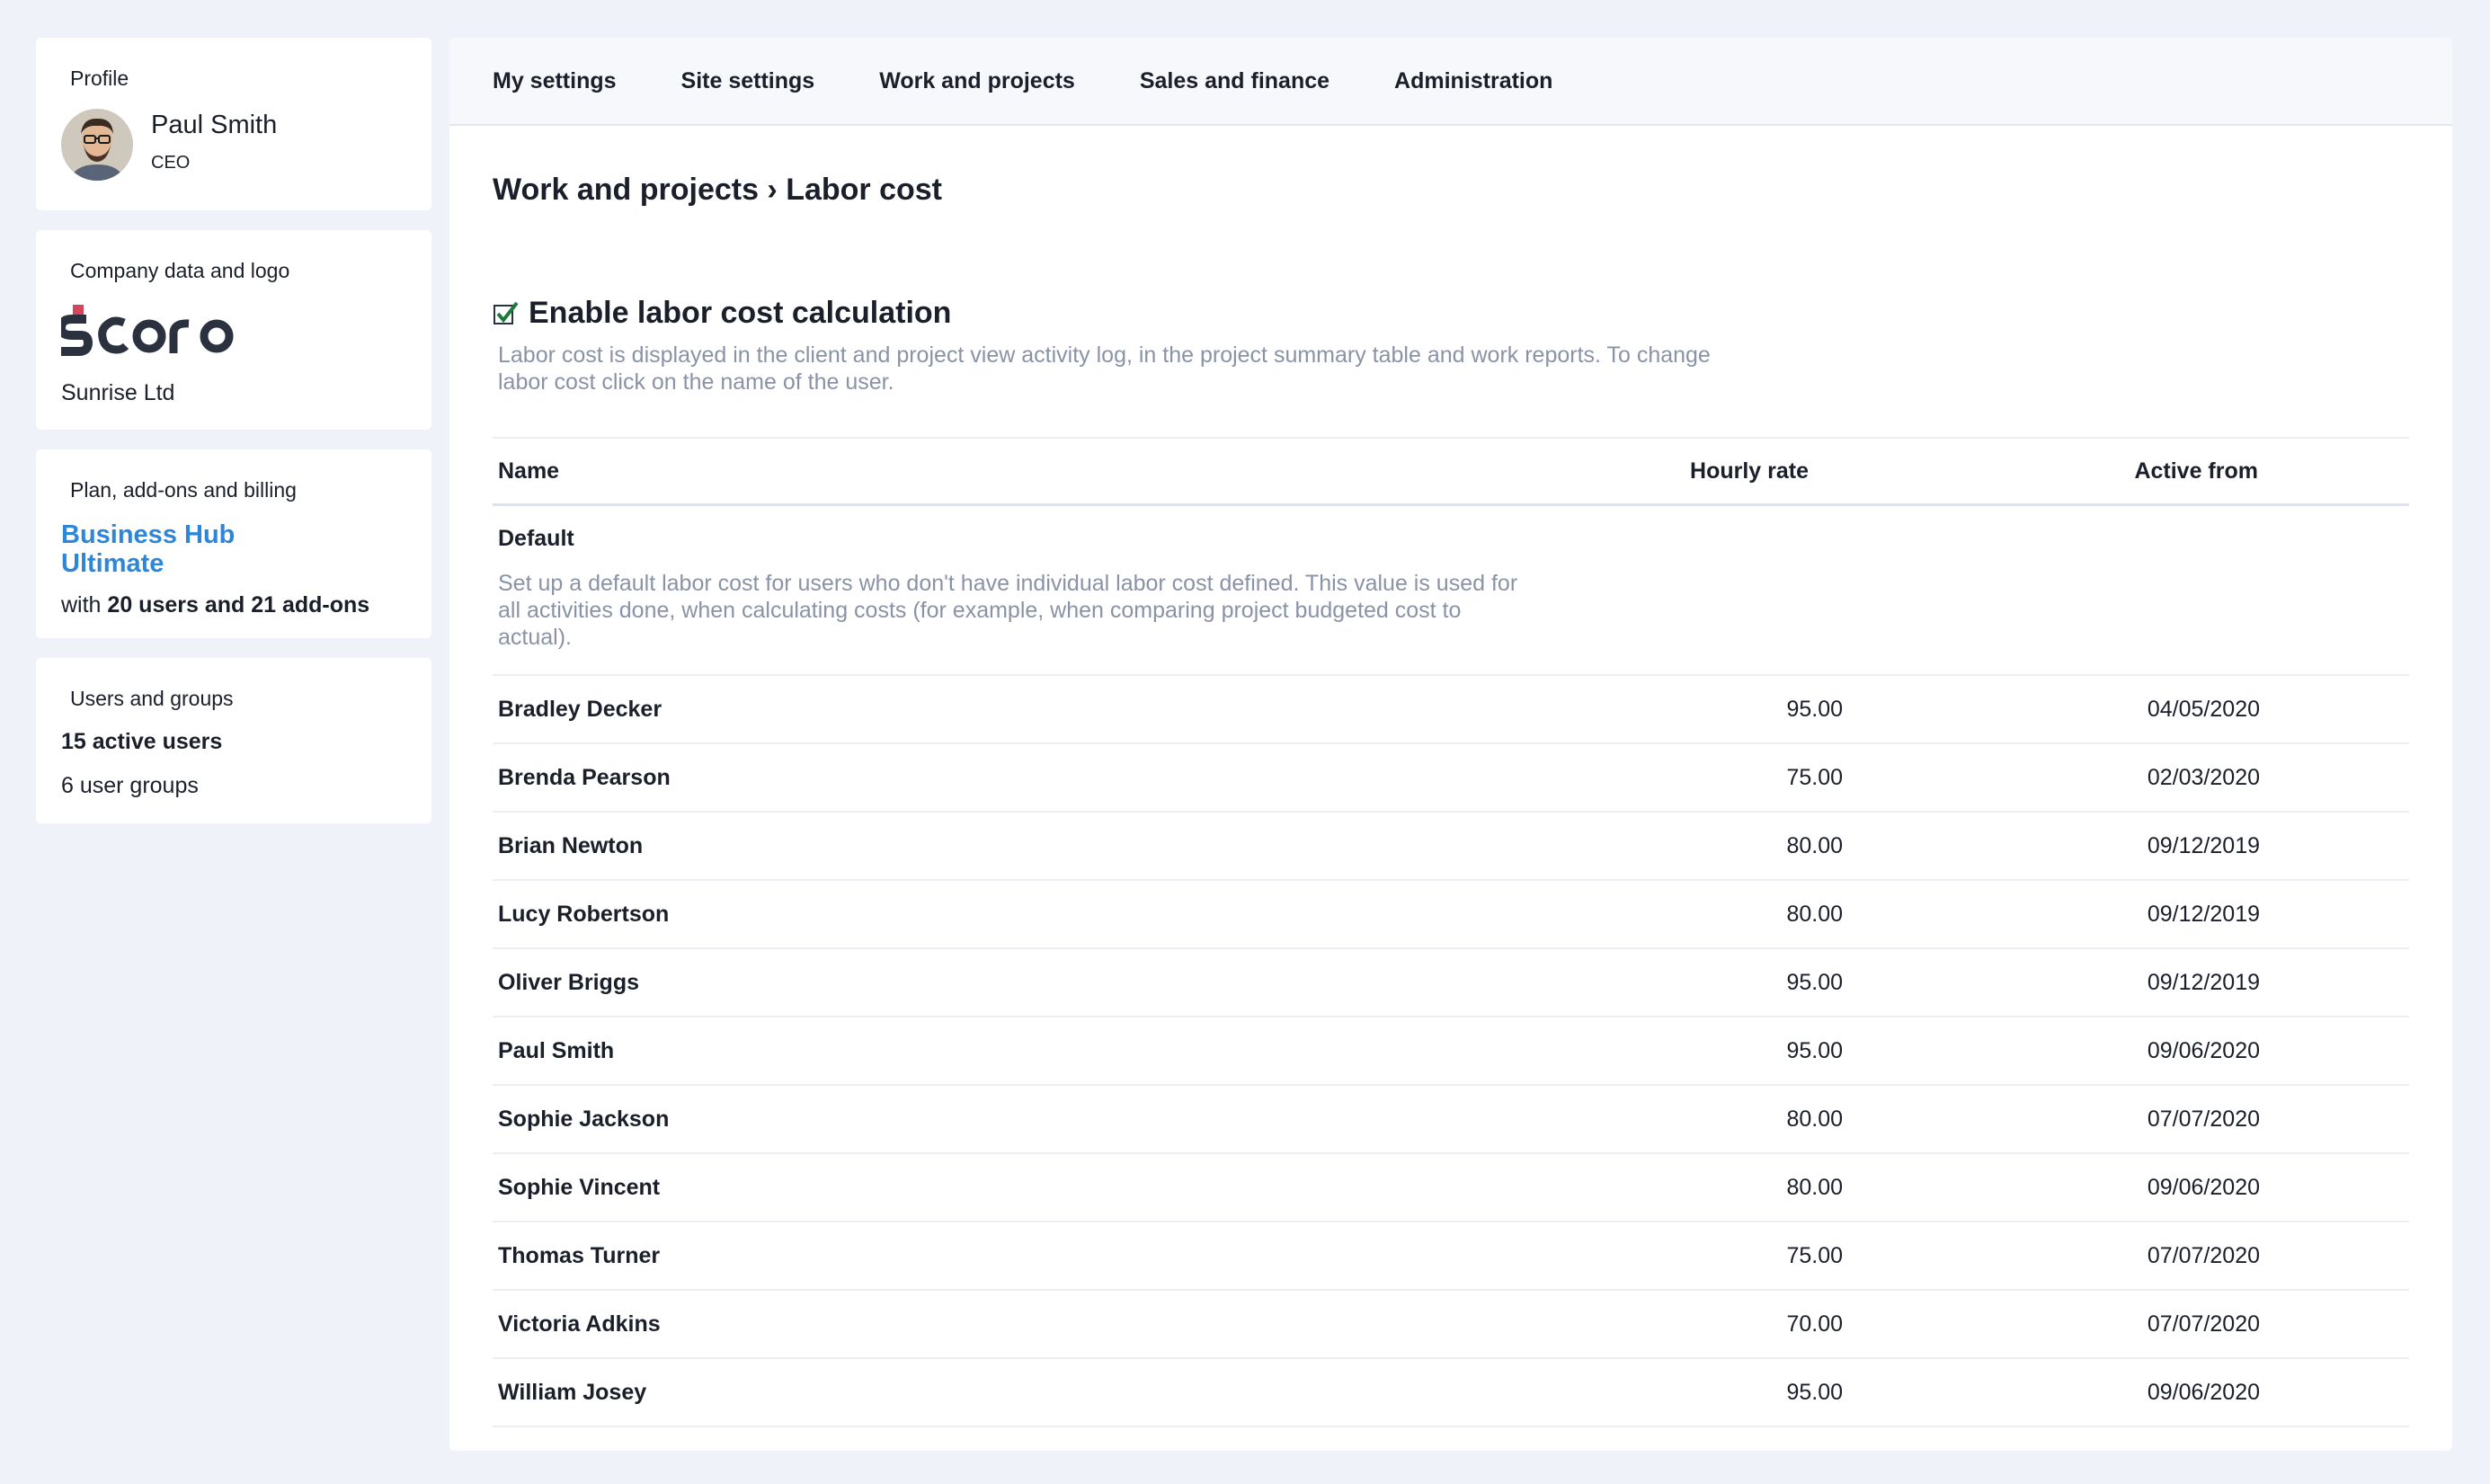 This screenshot has height=1484, width=2490. What do you see at coordinates (214, 142) in the screenshot?
I see `profile-text: Paul Smith CEO` at bounding box center [214, 142].